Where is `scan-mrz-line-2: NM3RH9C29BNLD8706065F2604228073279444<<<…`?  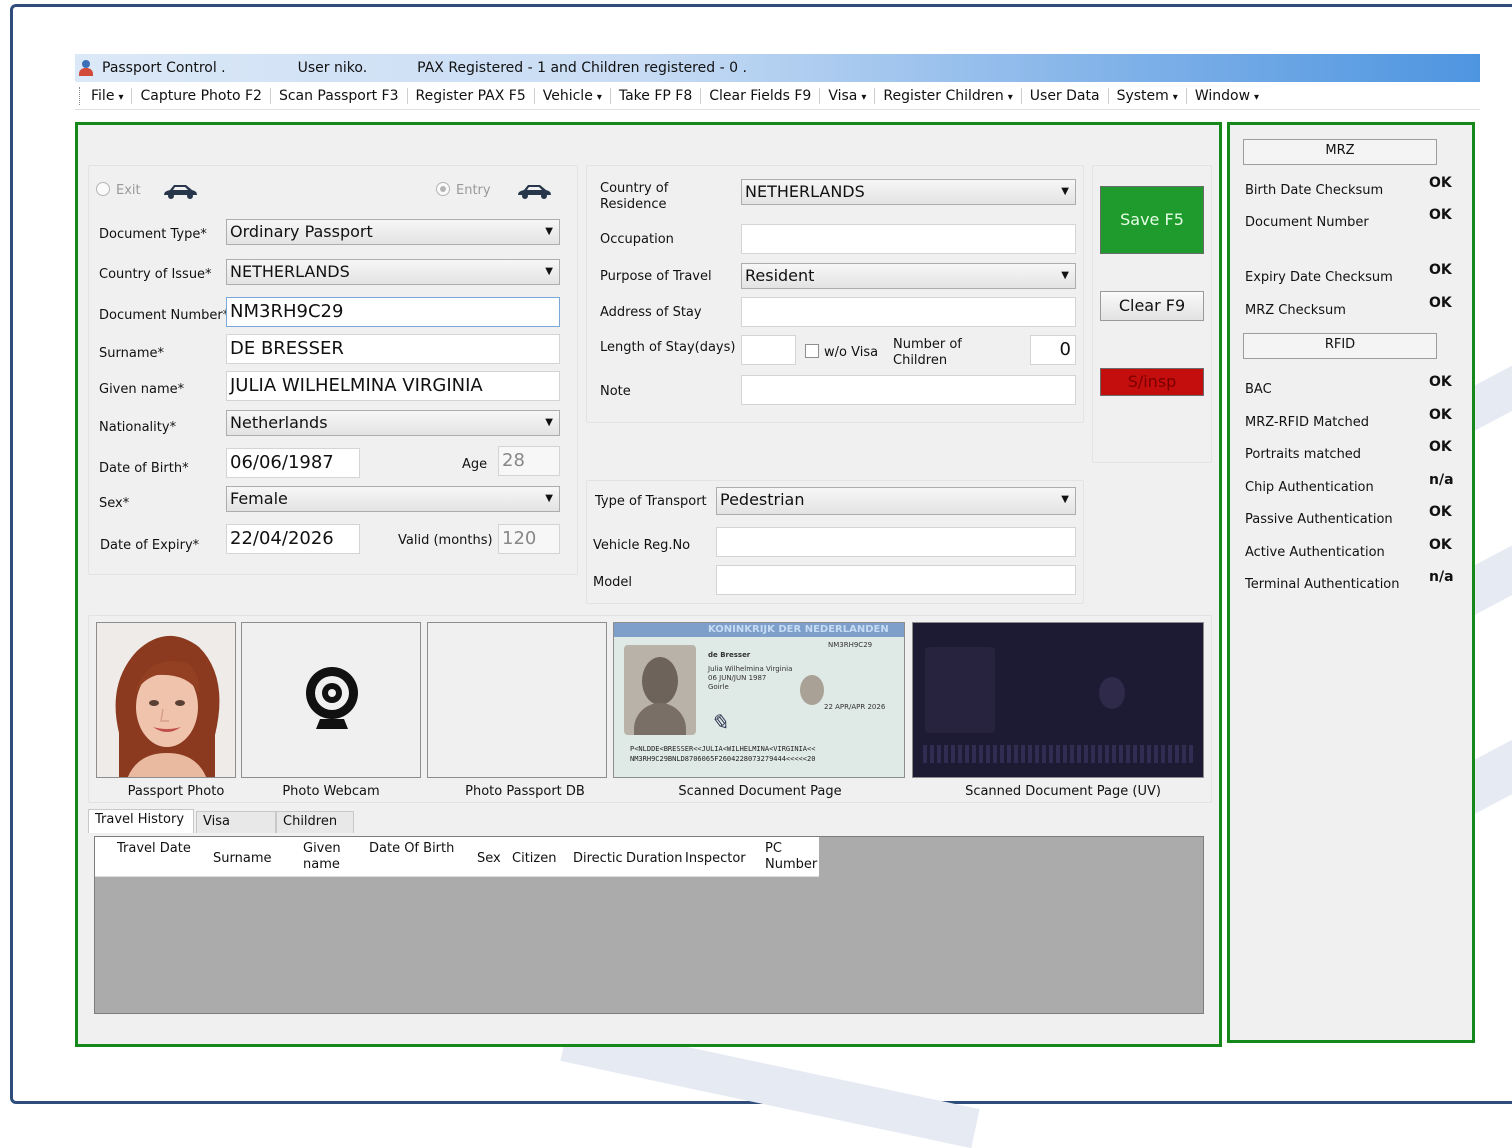 scan-mrz-line-2: NM3RH9C29BNLD8706065F2604228073279444<<<… is located at coordinates (723, 759).